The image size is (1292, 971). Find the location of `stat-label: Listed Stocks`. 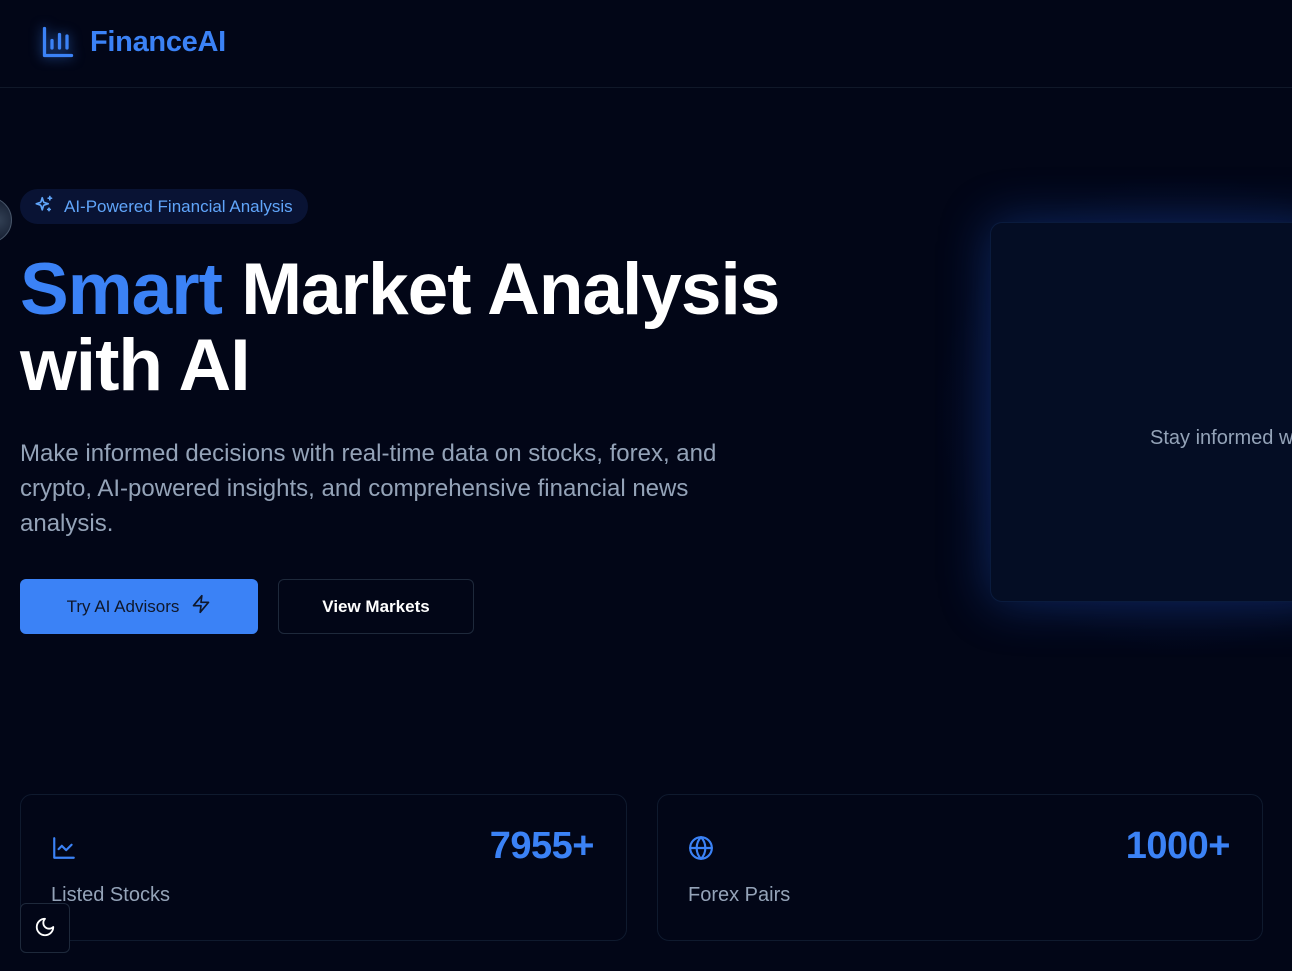

stat-label: Listed Stocks is located at coordinates (110, 895).